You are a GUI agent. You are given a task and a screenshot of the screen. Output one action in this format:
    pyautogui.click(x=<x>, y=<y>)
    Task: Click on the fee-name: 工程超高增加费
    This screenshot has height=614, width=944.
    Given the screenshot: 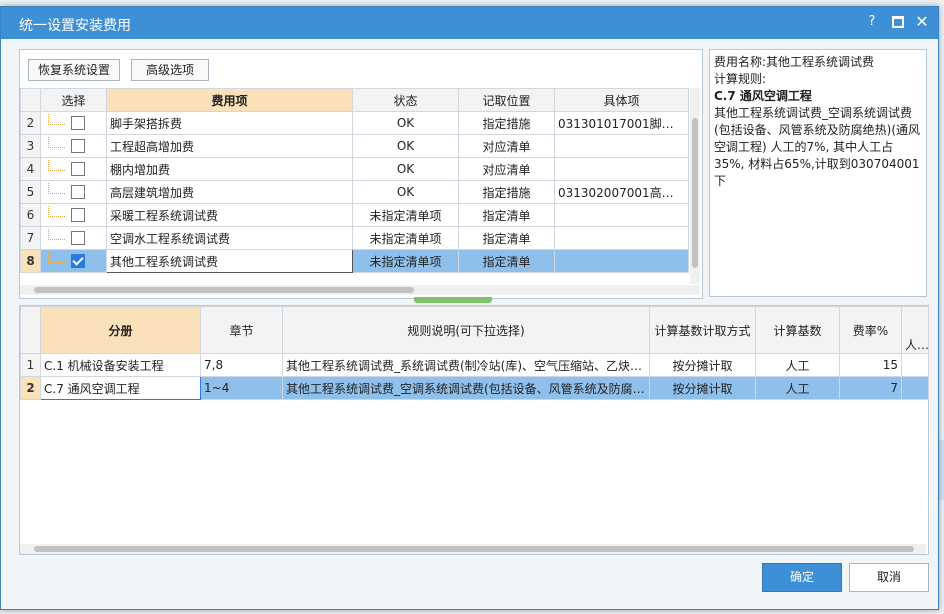 What is the action you would take?
    pyautogui.click(x=229, y=146)
    